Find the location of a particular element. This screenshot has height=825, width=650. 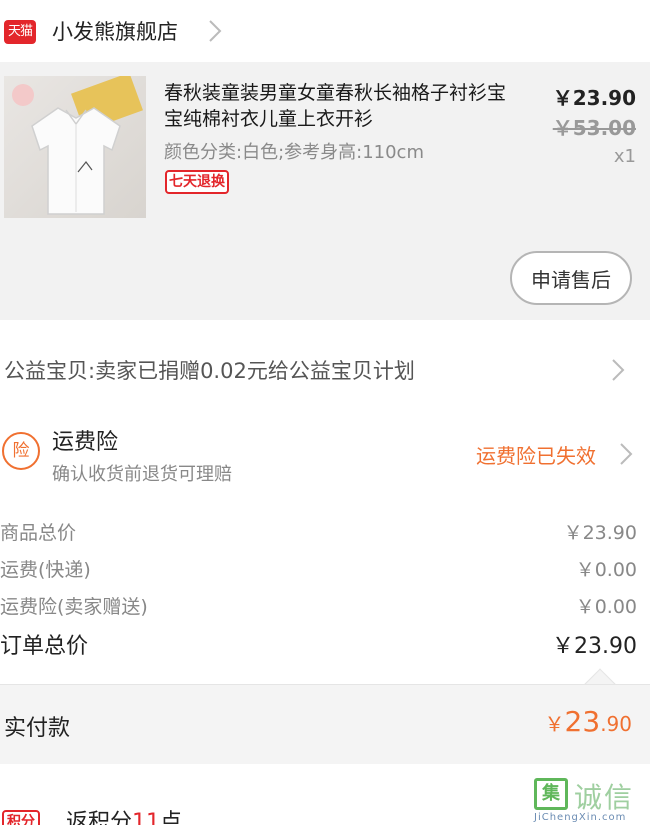

watermark-url: JiChengXin.com is located at coordinates (580, 817).